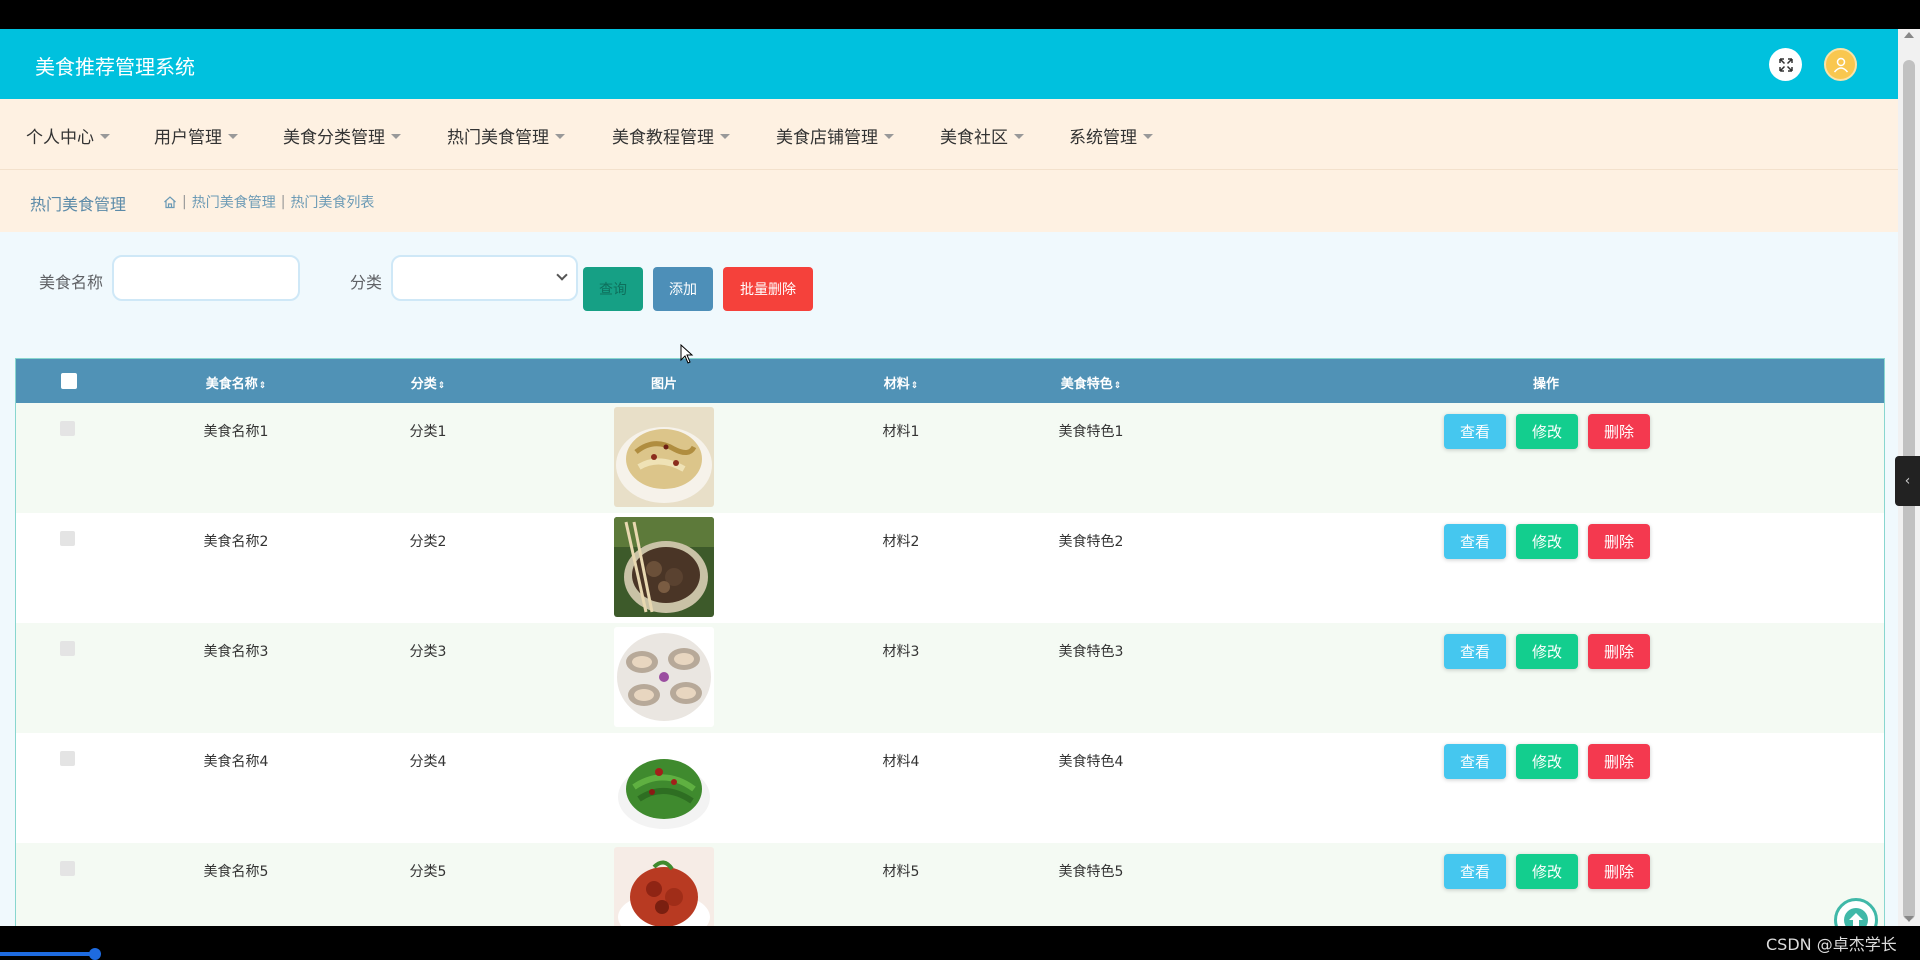 The width and height of the screenshot is (1920, 960). Describe the element at coordinates (960, 943) in the screenshot. I see `screen-bottom-border` at that location.